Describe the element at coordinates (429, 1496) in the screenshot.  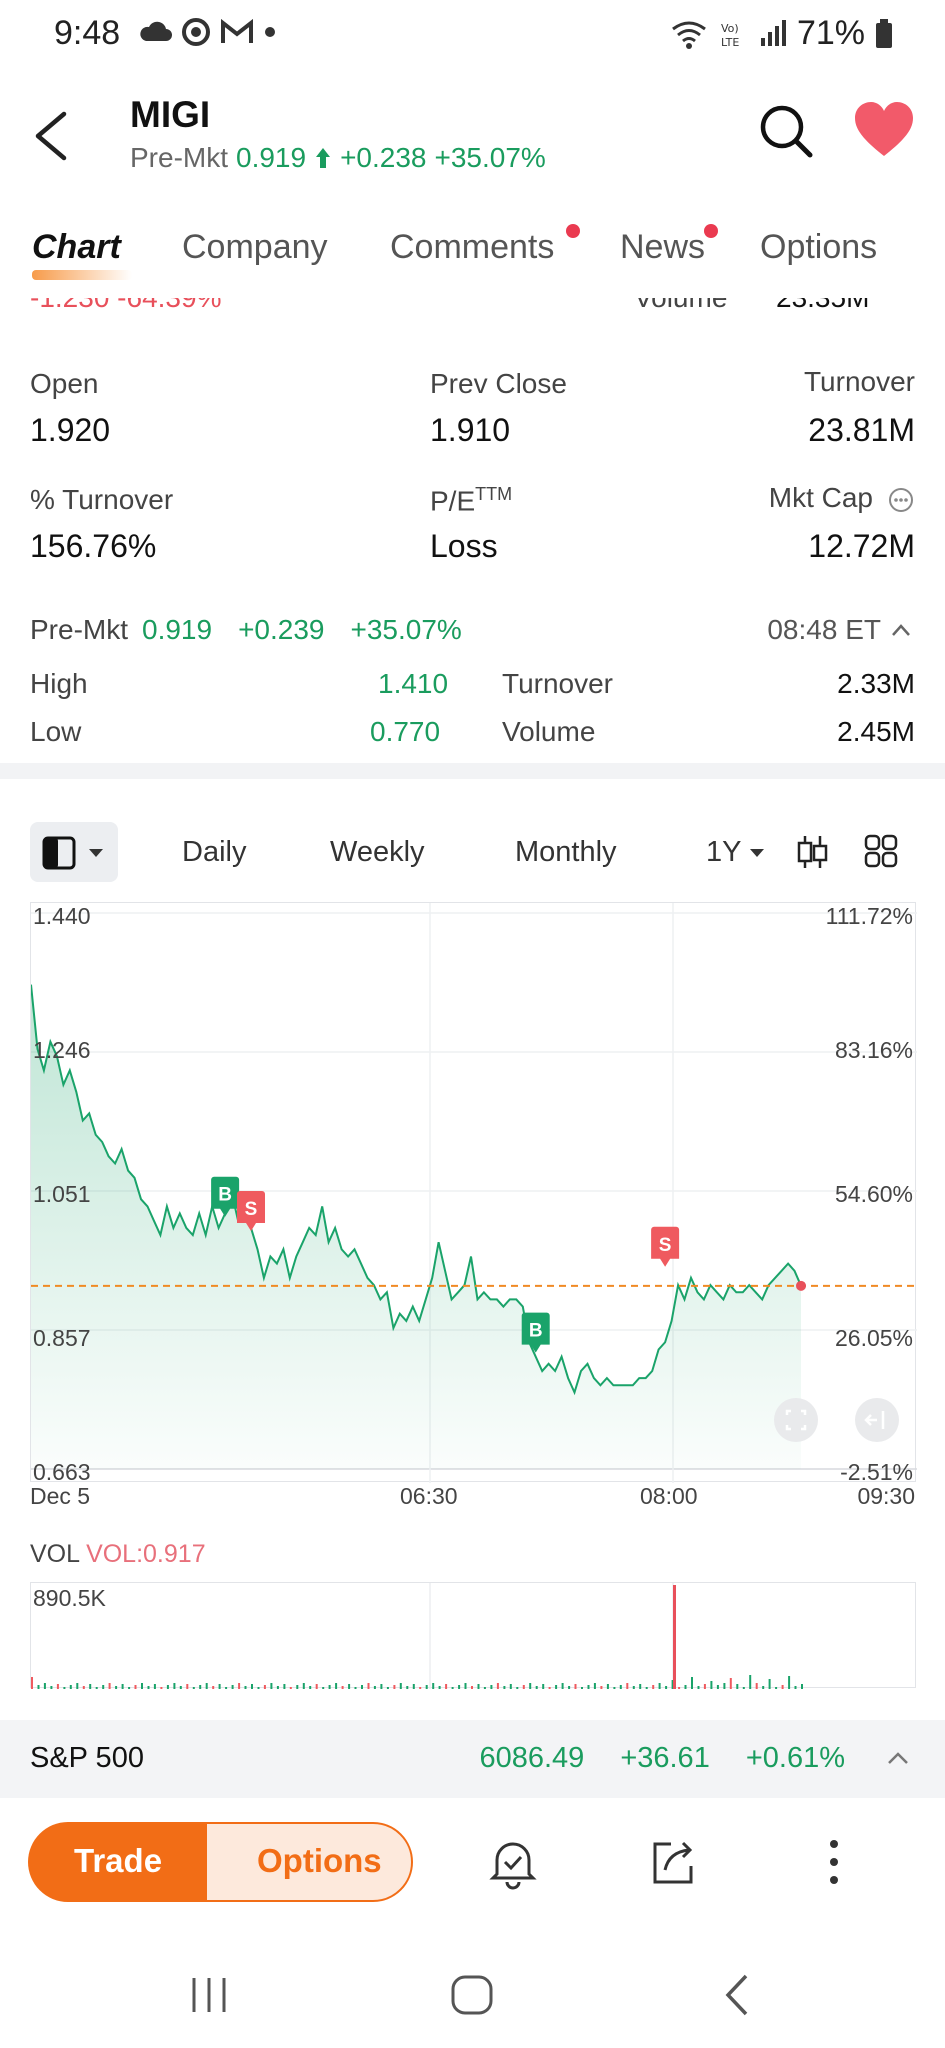
I see `x-tick-1: 06:30` at that location.